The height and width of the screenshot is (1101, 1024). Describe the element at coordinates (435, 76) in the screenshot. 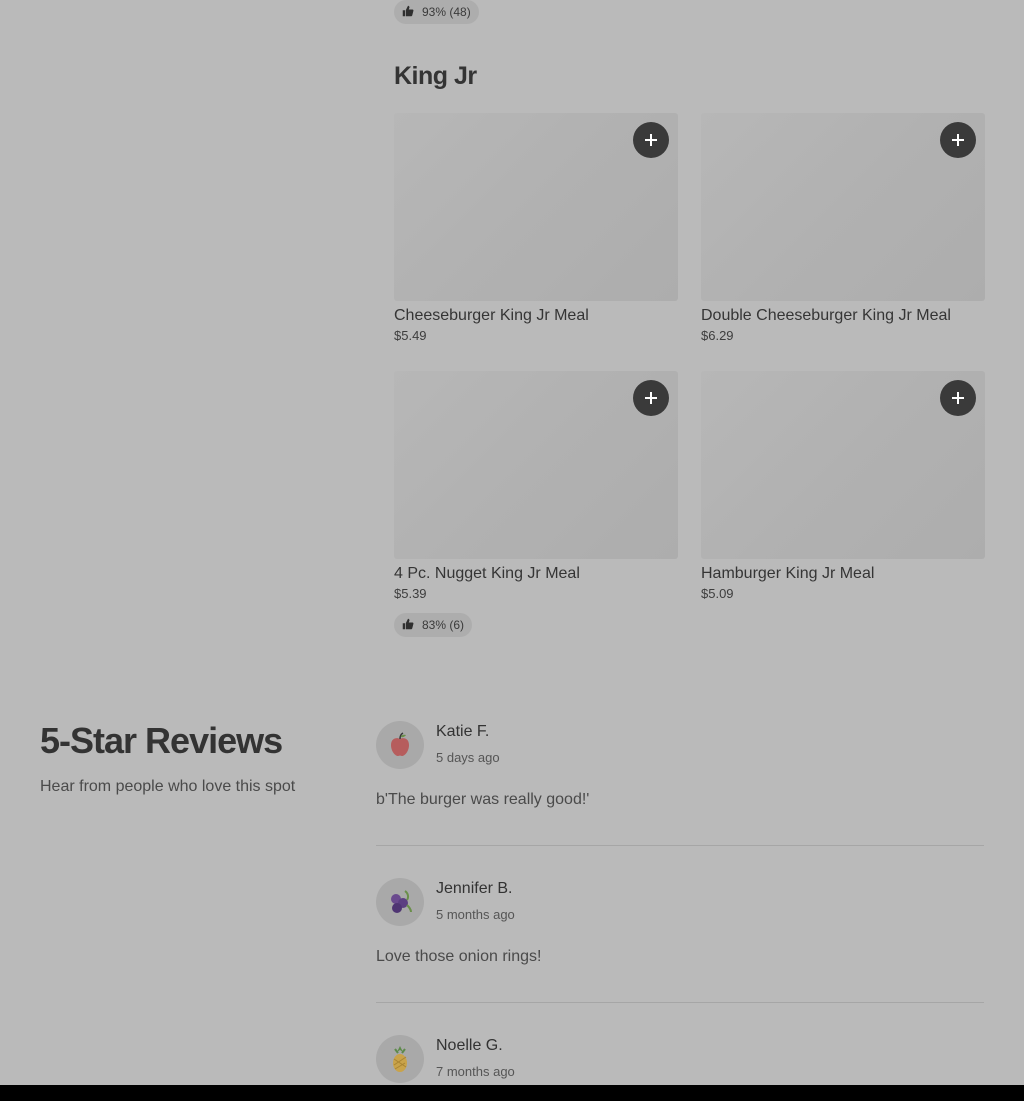

I see `section-title: King Jr` at that location.